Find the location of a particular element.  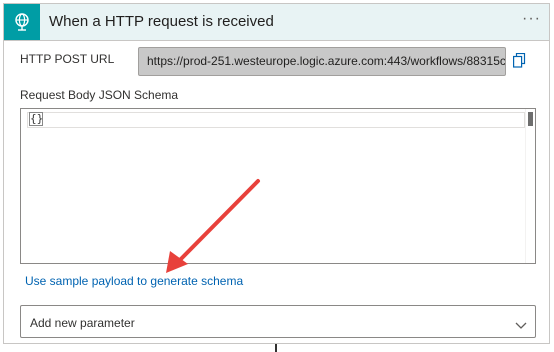

chevron-down-icon is located at coordinates (521, 326).